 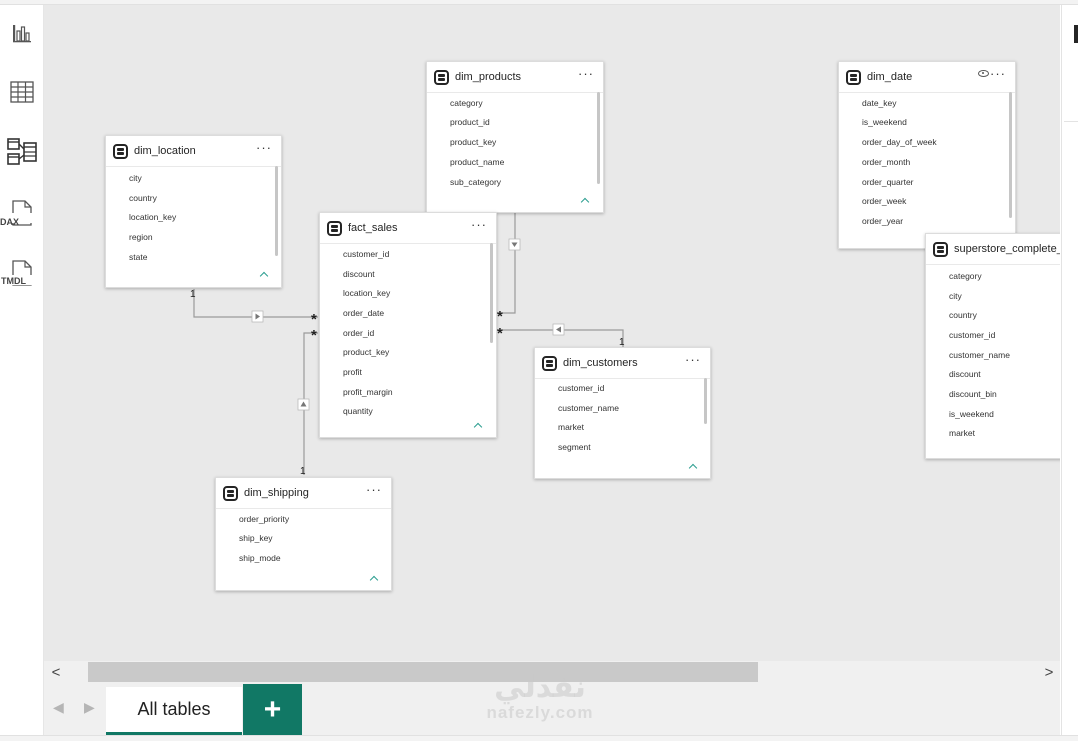 I want to click on table-name: dim_shipping, so click(x=276, y=493).